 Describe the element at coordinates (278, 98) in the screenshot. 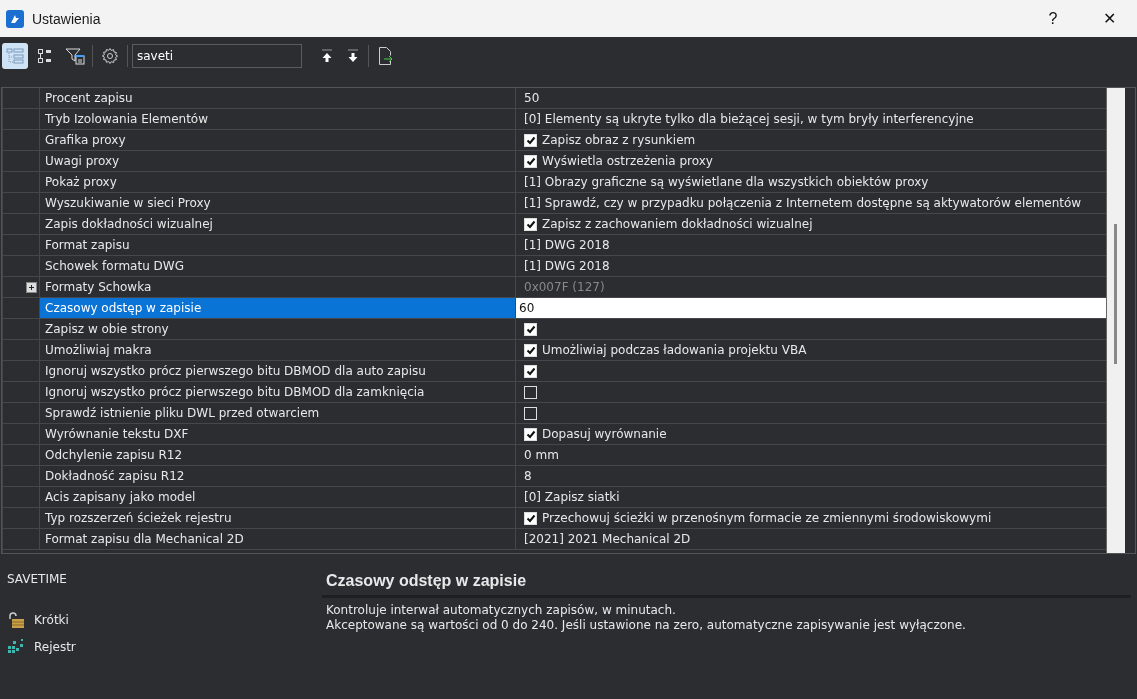

I see `property-name: Procent zapisu` at that location.